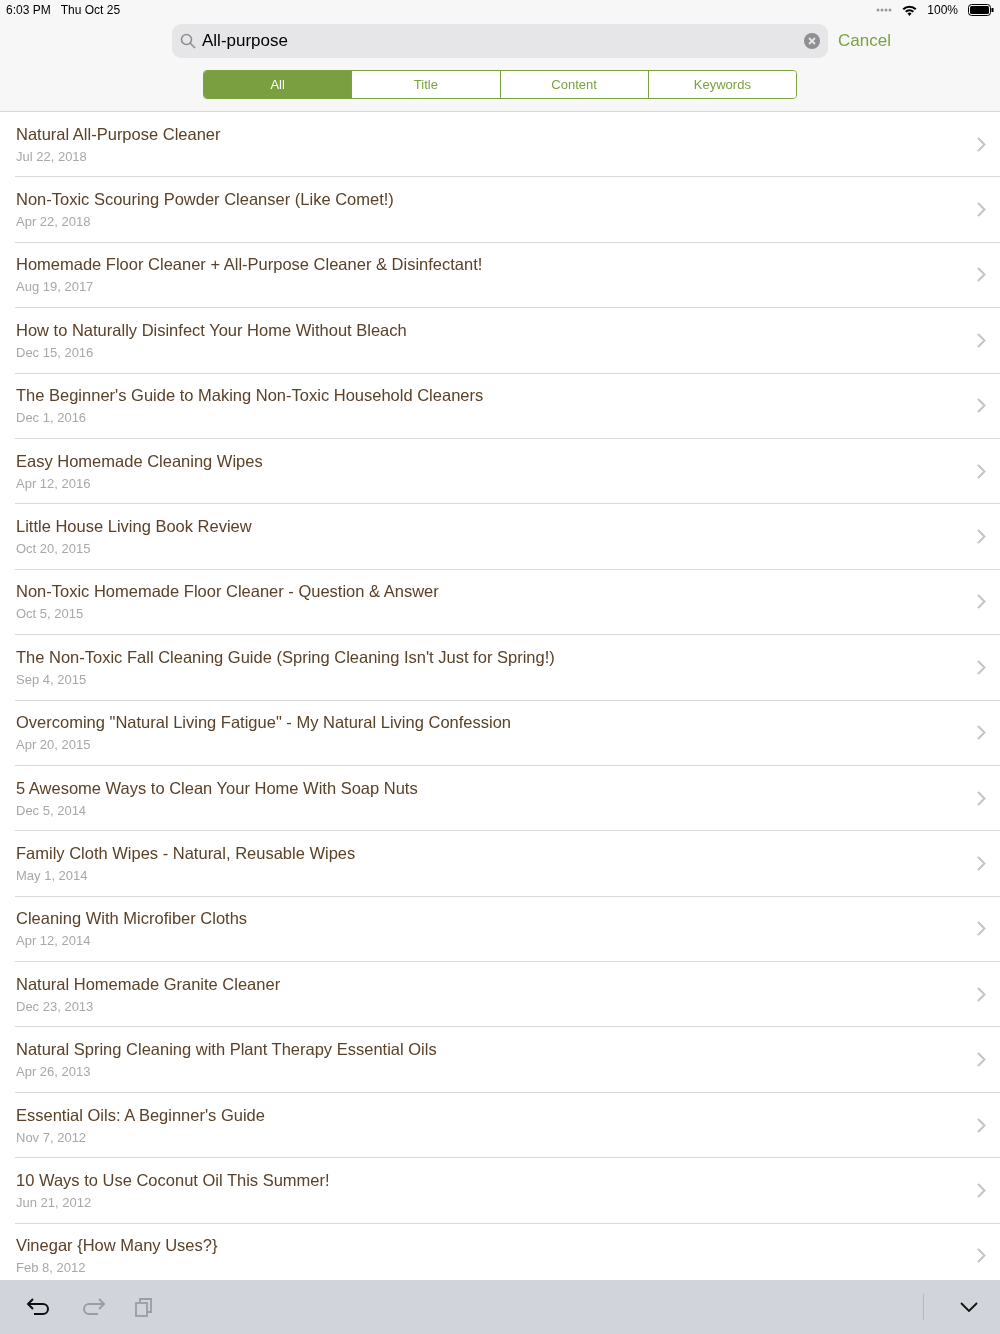  Describe the element at coordinates (227, 592) in the screenshot. I see `result-title: Non-Toxic Homemade Floor Cleaner - Question & Answer` at that location.